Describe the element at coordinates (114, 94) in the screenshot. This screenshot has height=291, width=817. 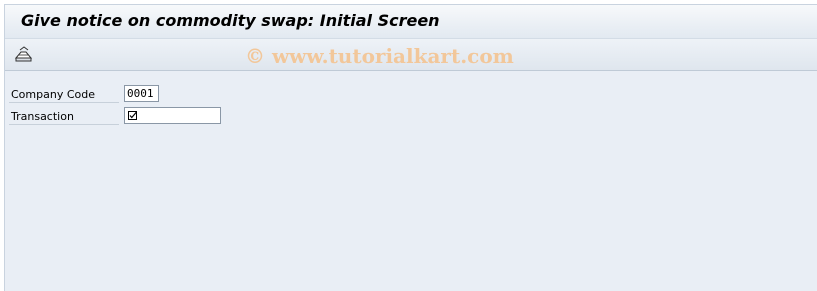
I see `company-code-row: Company Code 0001` at that location.